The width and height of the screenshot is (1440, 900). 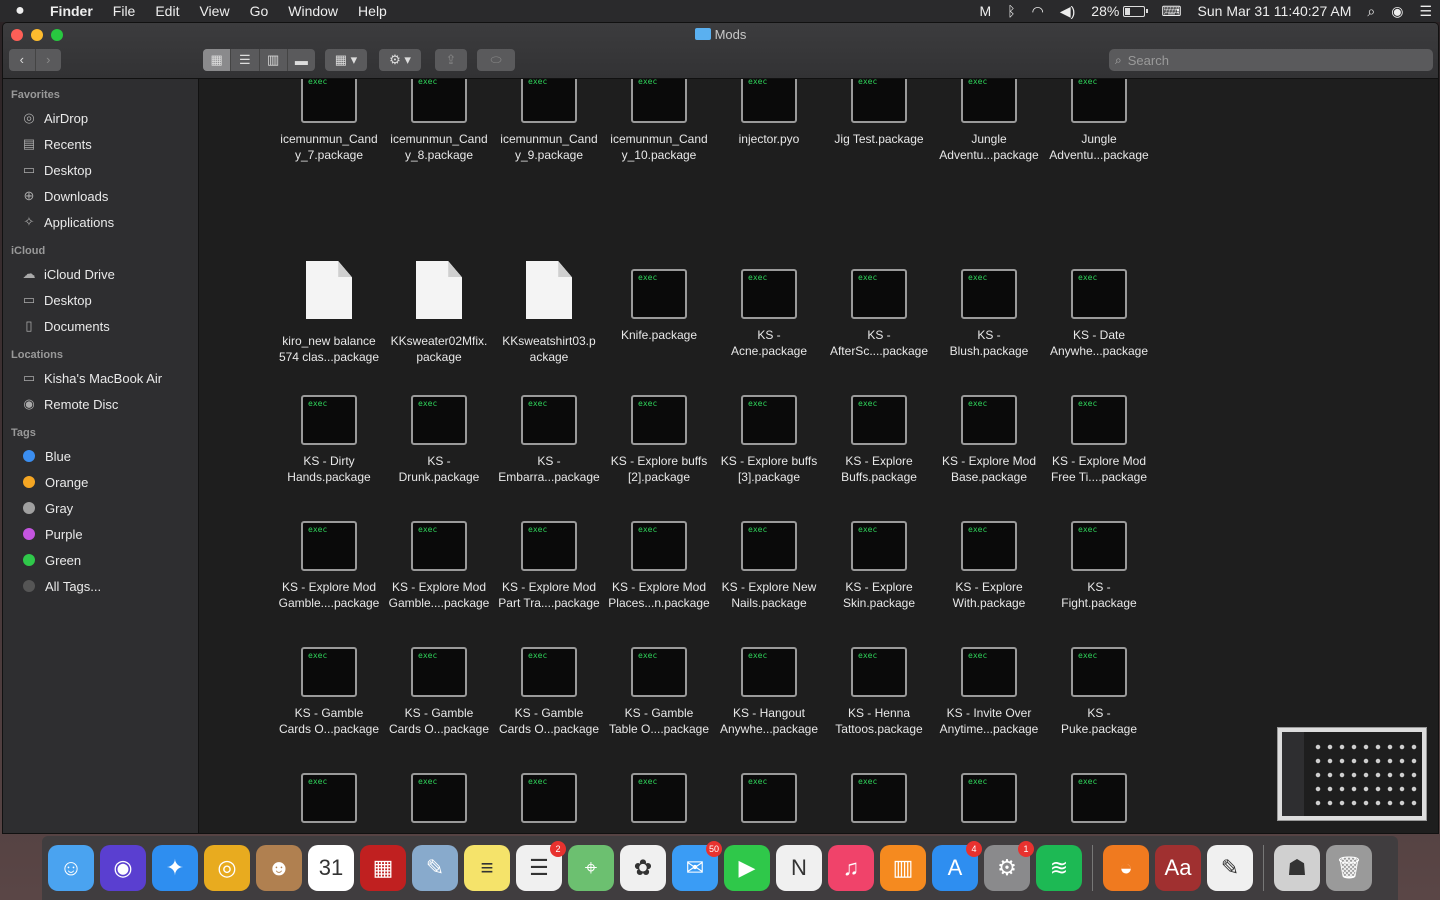 What do you see at coordinates (769, 803) in the screenshot?
I see `file-item: exec KS - SOL MainSystem.package` at bounding box center [769, 803].